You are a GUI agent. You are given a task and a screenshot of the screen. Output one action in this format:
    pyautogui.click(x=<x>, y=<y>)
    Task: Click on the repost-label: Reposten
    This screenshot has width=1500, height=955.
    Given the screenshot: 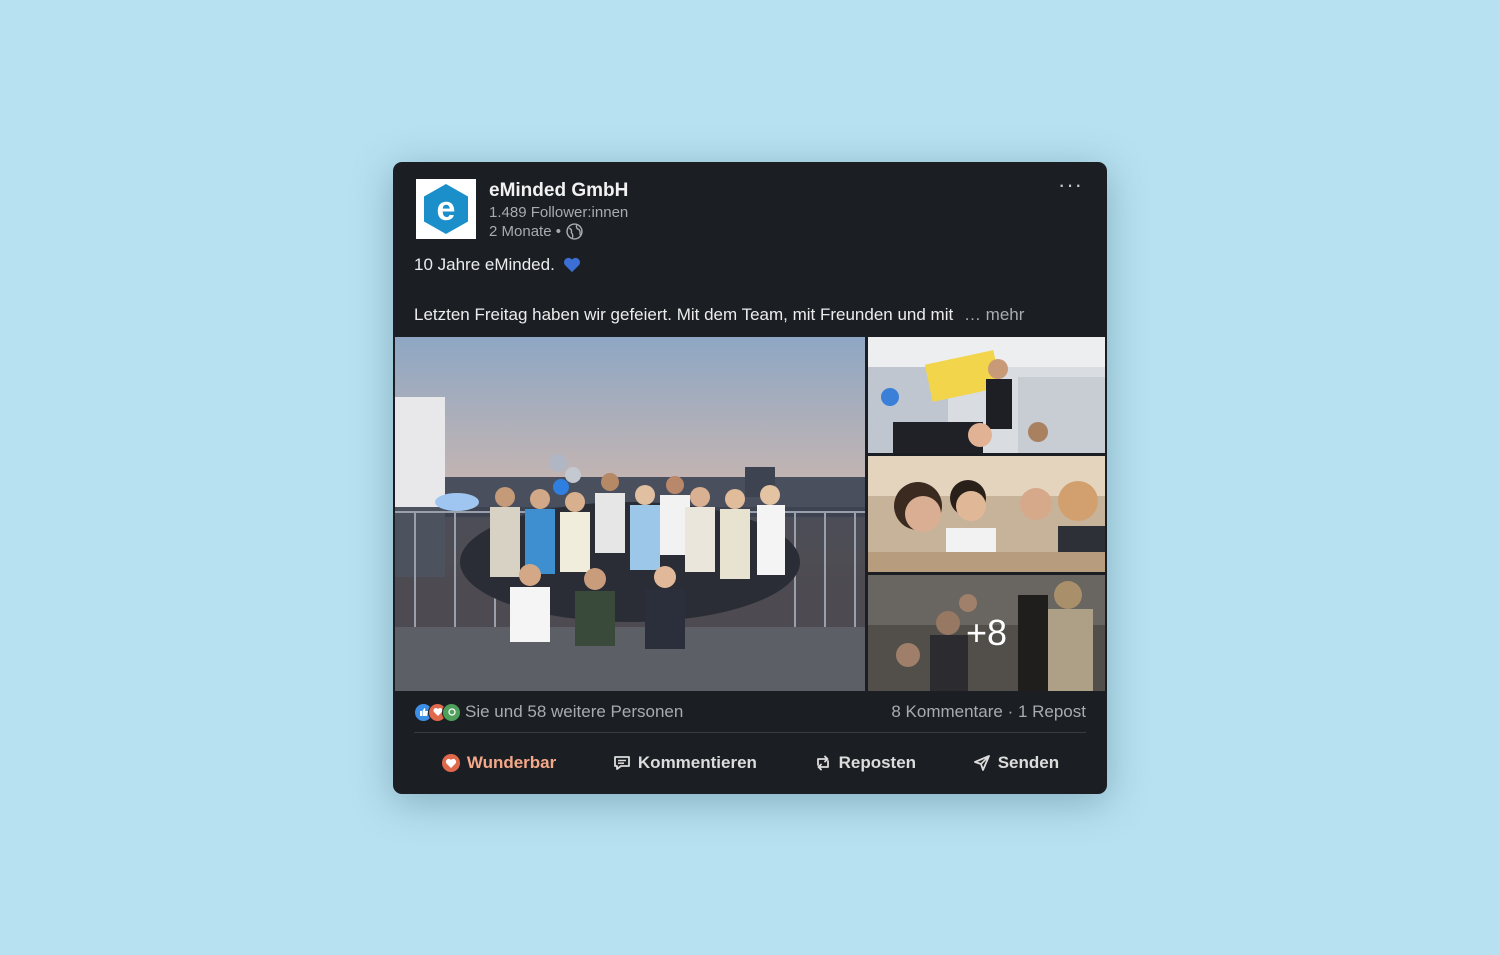 What is the action you would take?
    pyautogui.click(x=877, y=762)
    